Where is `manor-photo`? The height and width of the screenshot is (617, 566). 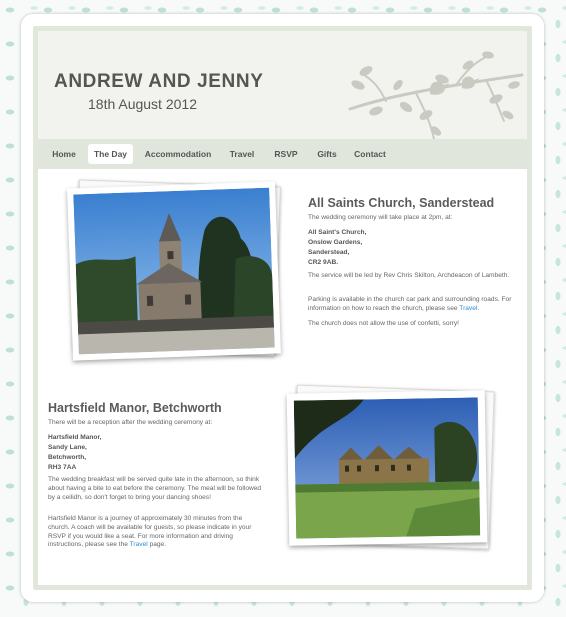
manor-photo is located at coordinates (394, 474).